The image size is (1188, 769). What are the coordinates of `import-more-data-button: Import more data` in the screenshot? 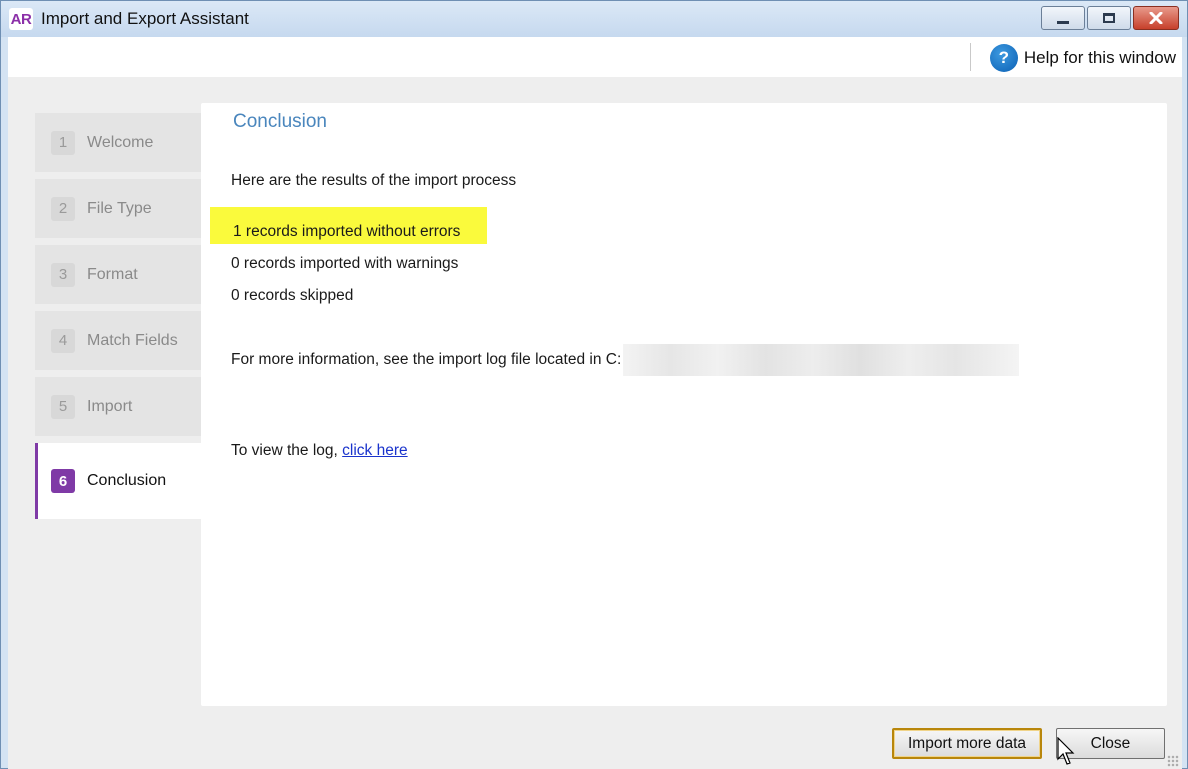 It's located at (967, 743).